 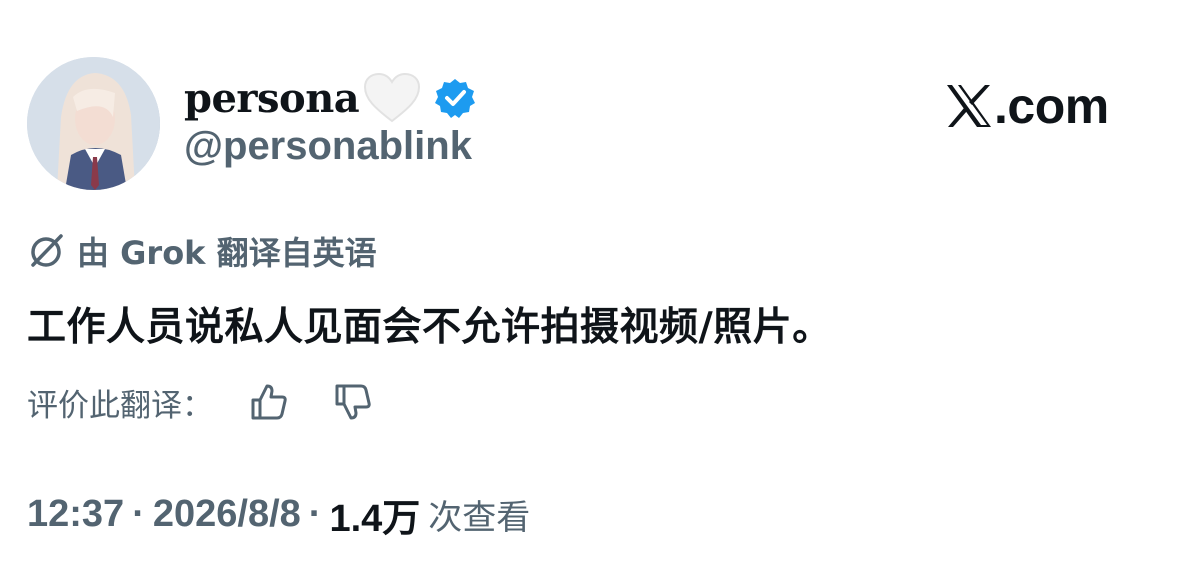 I want to click on avatar, so click(x=93, y=123).